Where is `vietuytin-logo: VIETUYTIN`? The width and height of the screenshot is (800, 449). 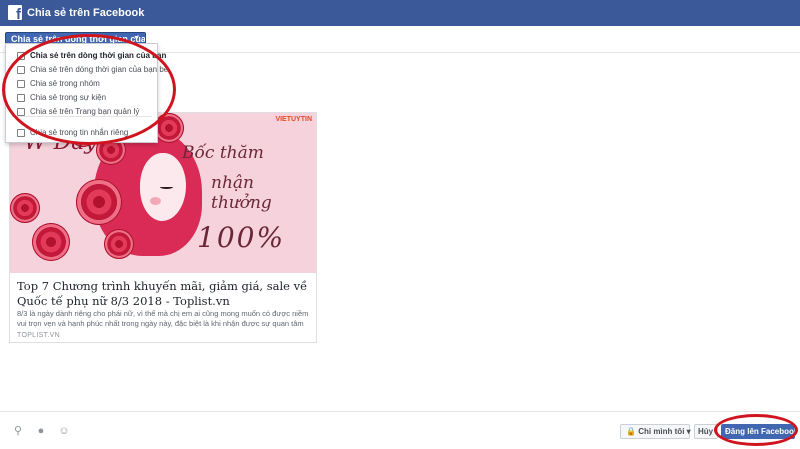
vietuytin-logo: VIETUYTIN is located at coordinates (293, 119).